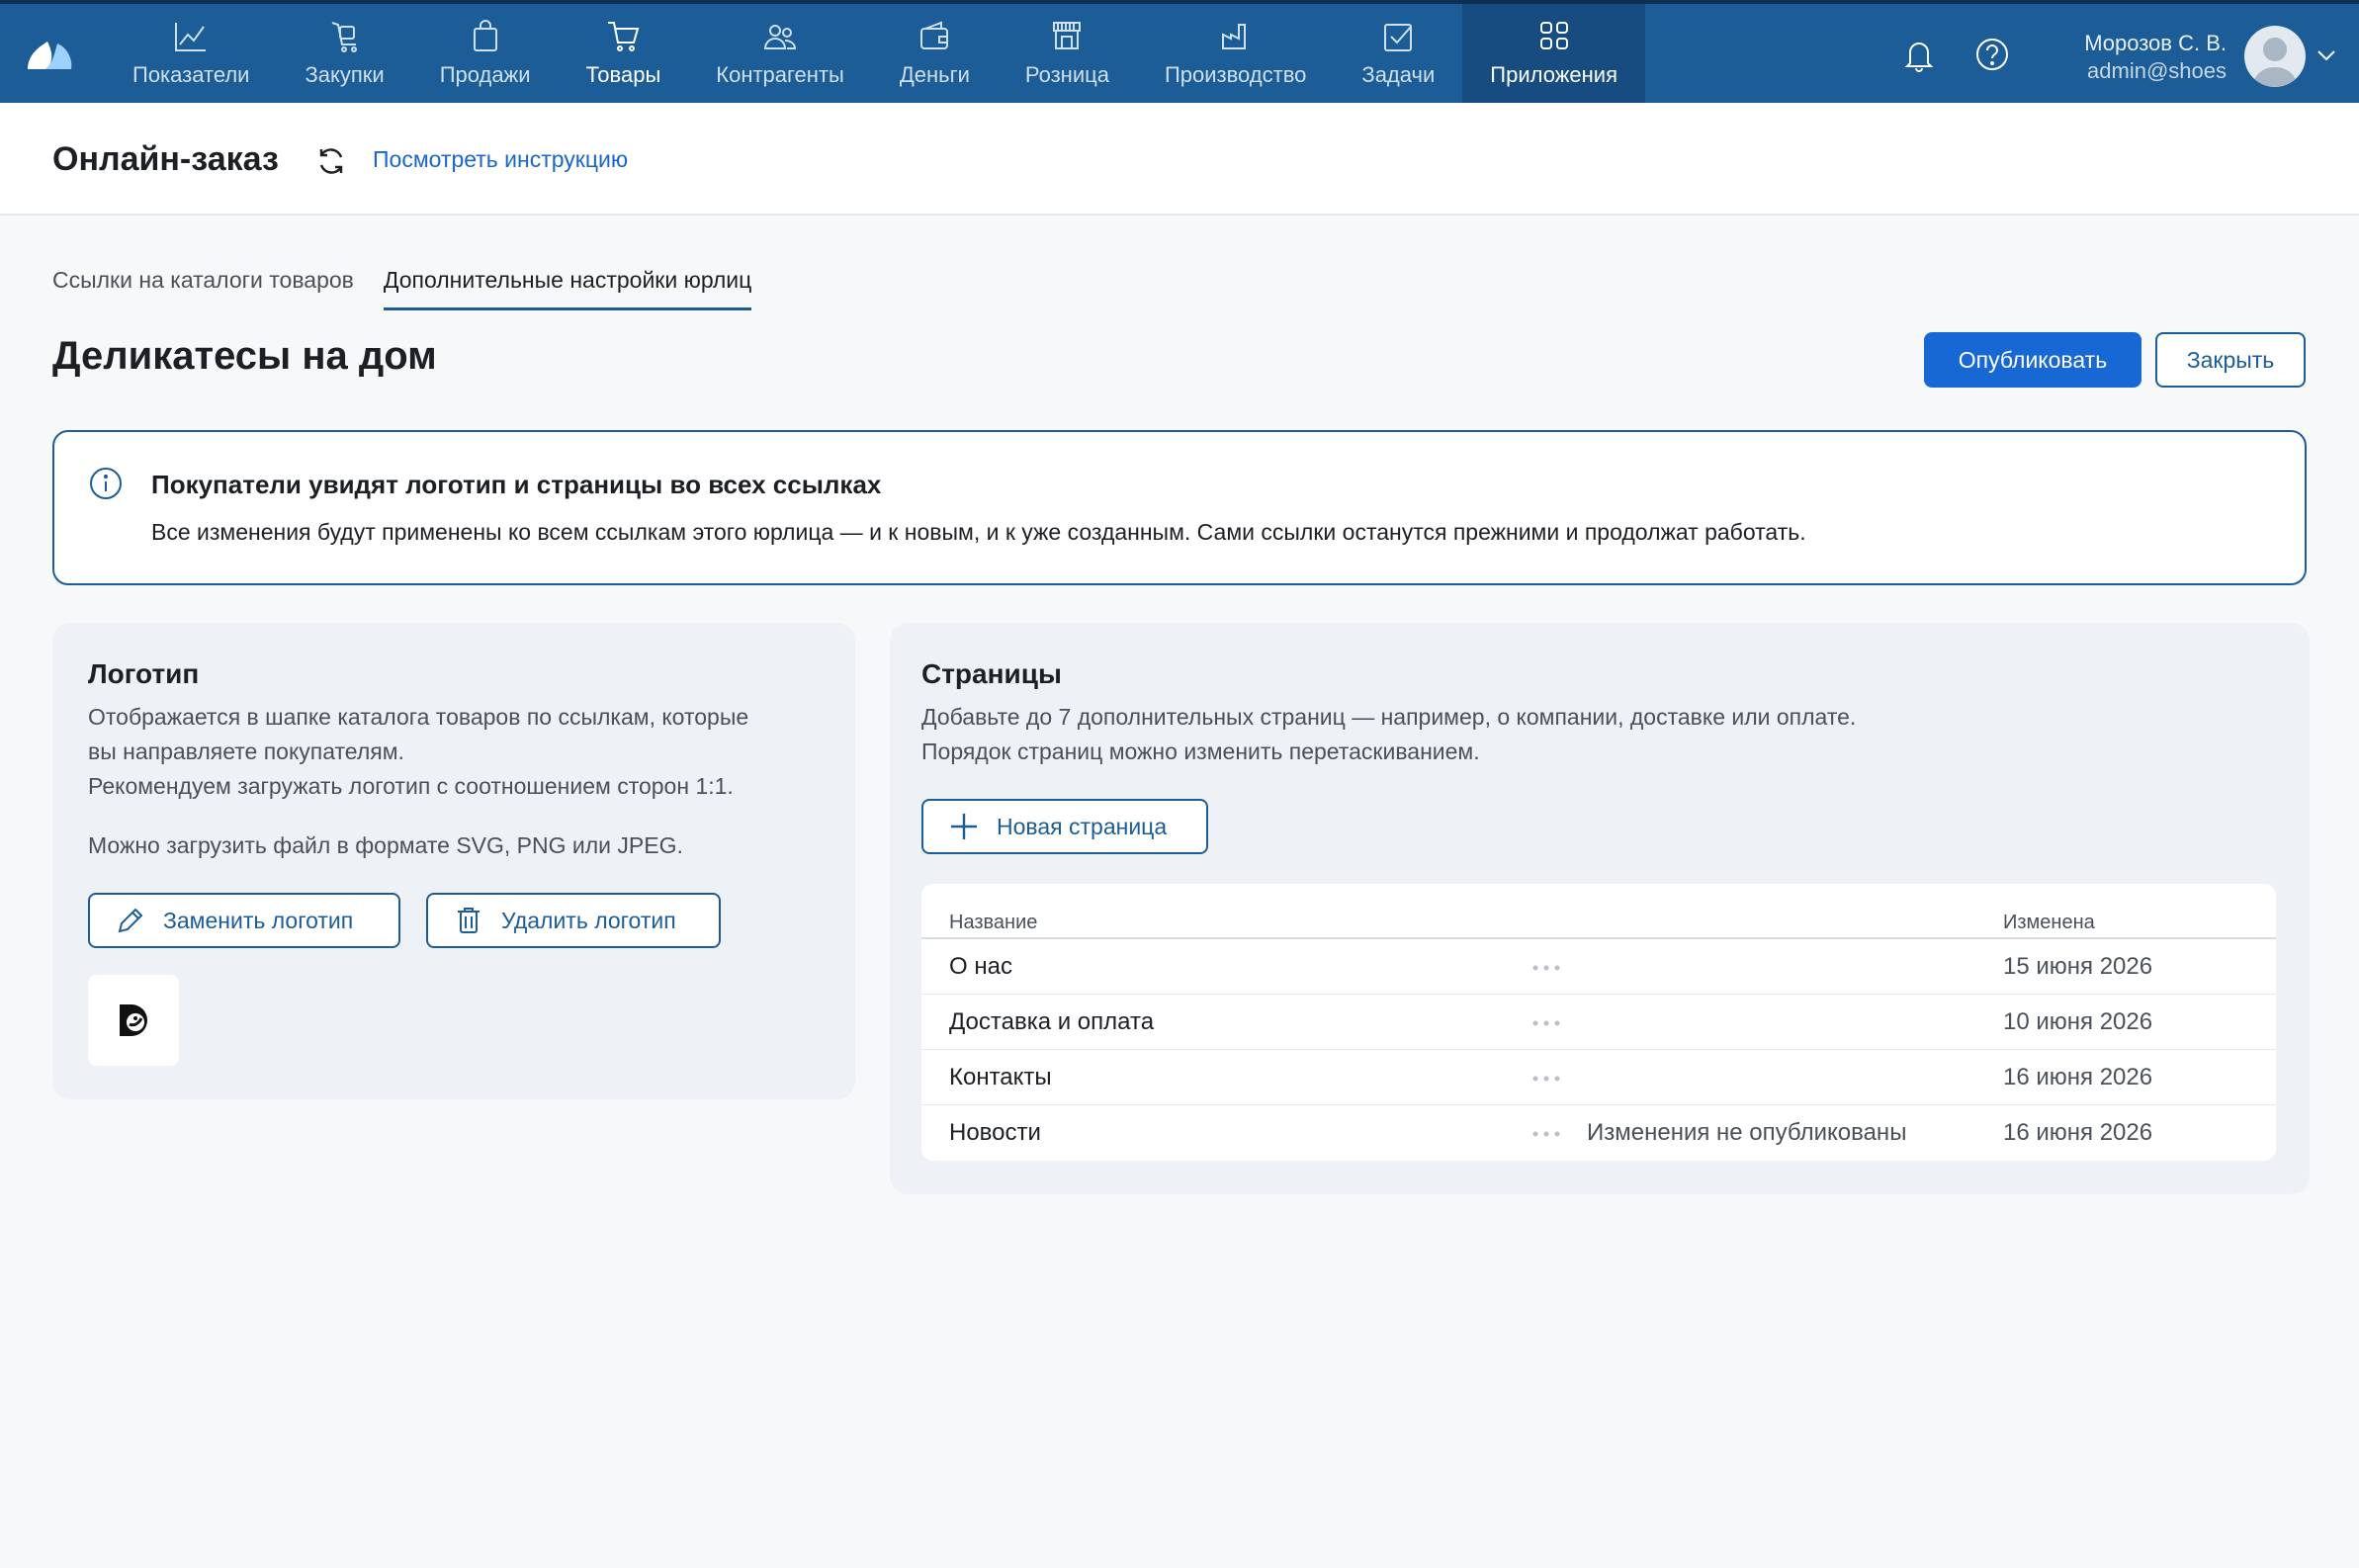 The image size is (2359, 1568). I want to click on delete-logo-button: Удалить логотип, so click(573, 921).